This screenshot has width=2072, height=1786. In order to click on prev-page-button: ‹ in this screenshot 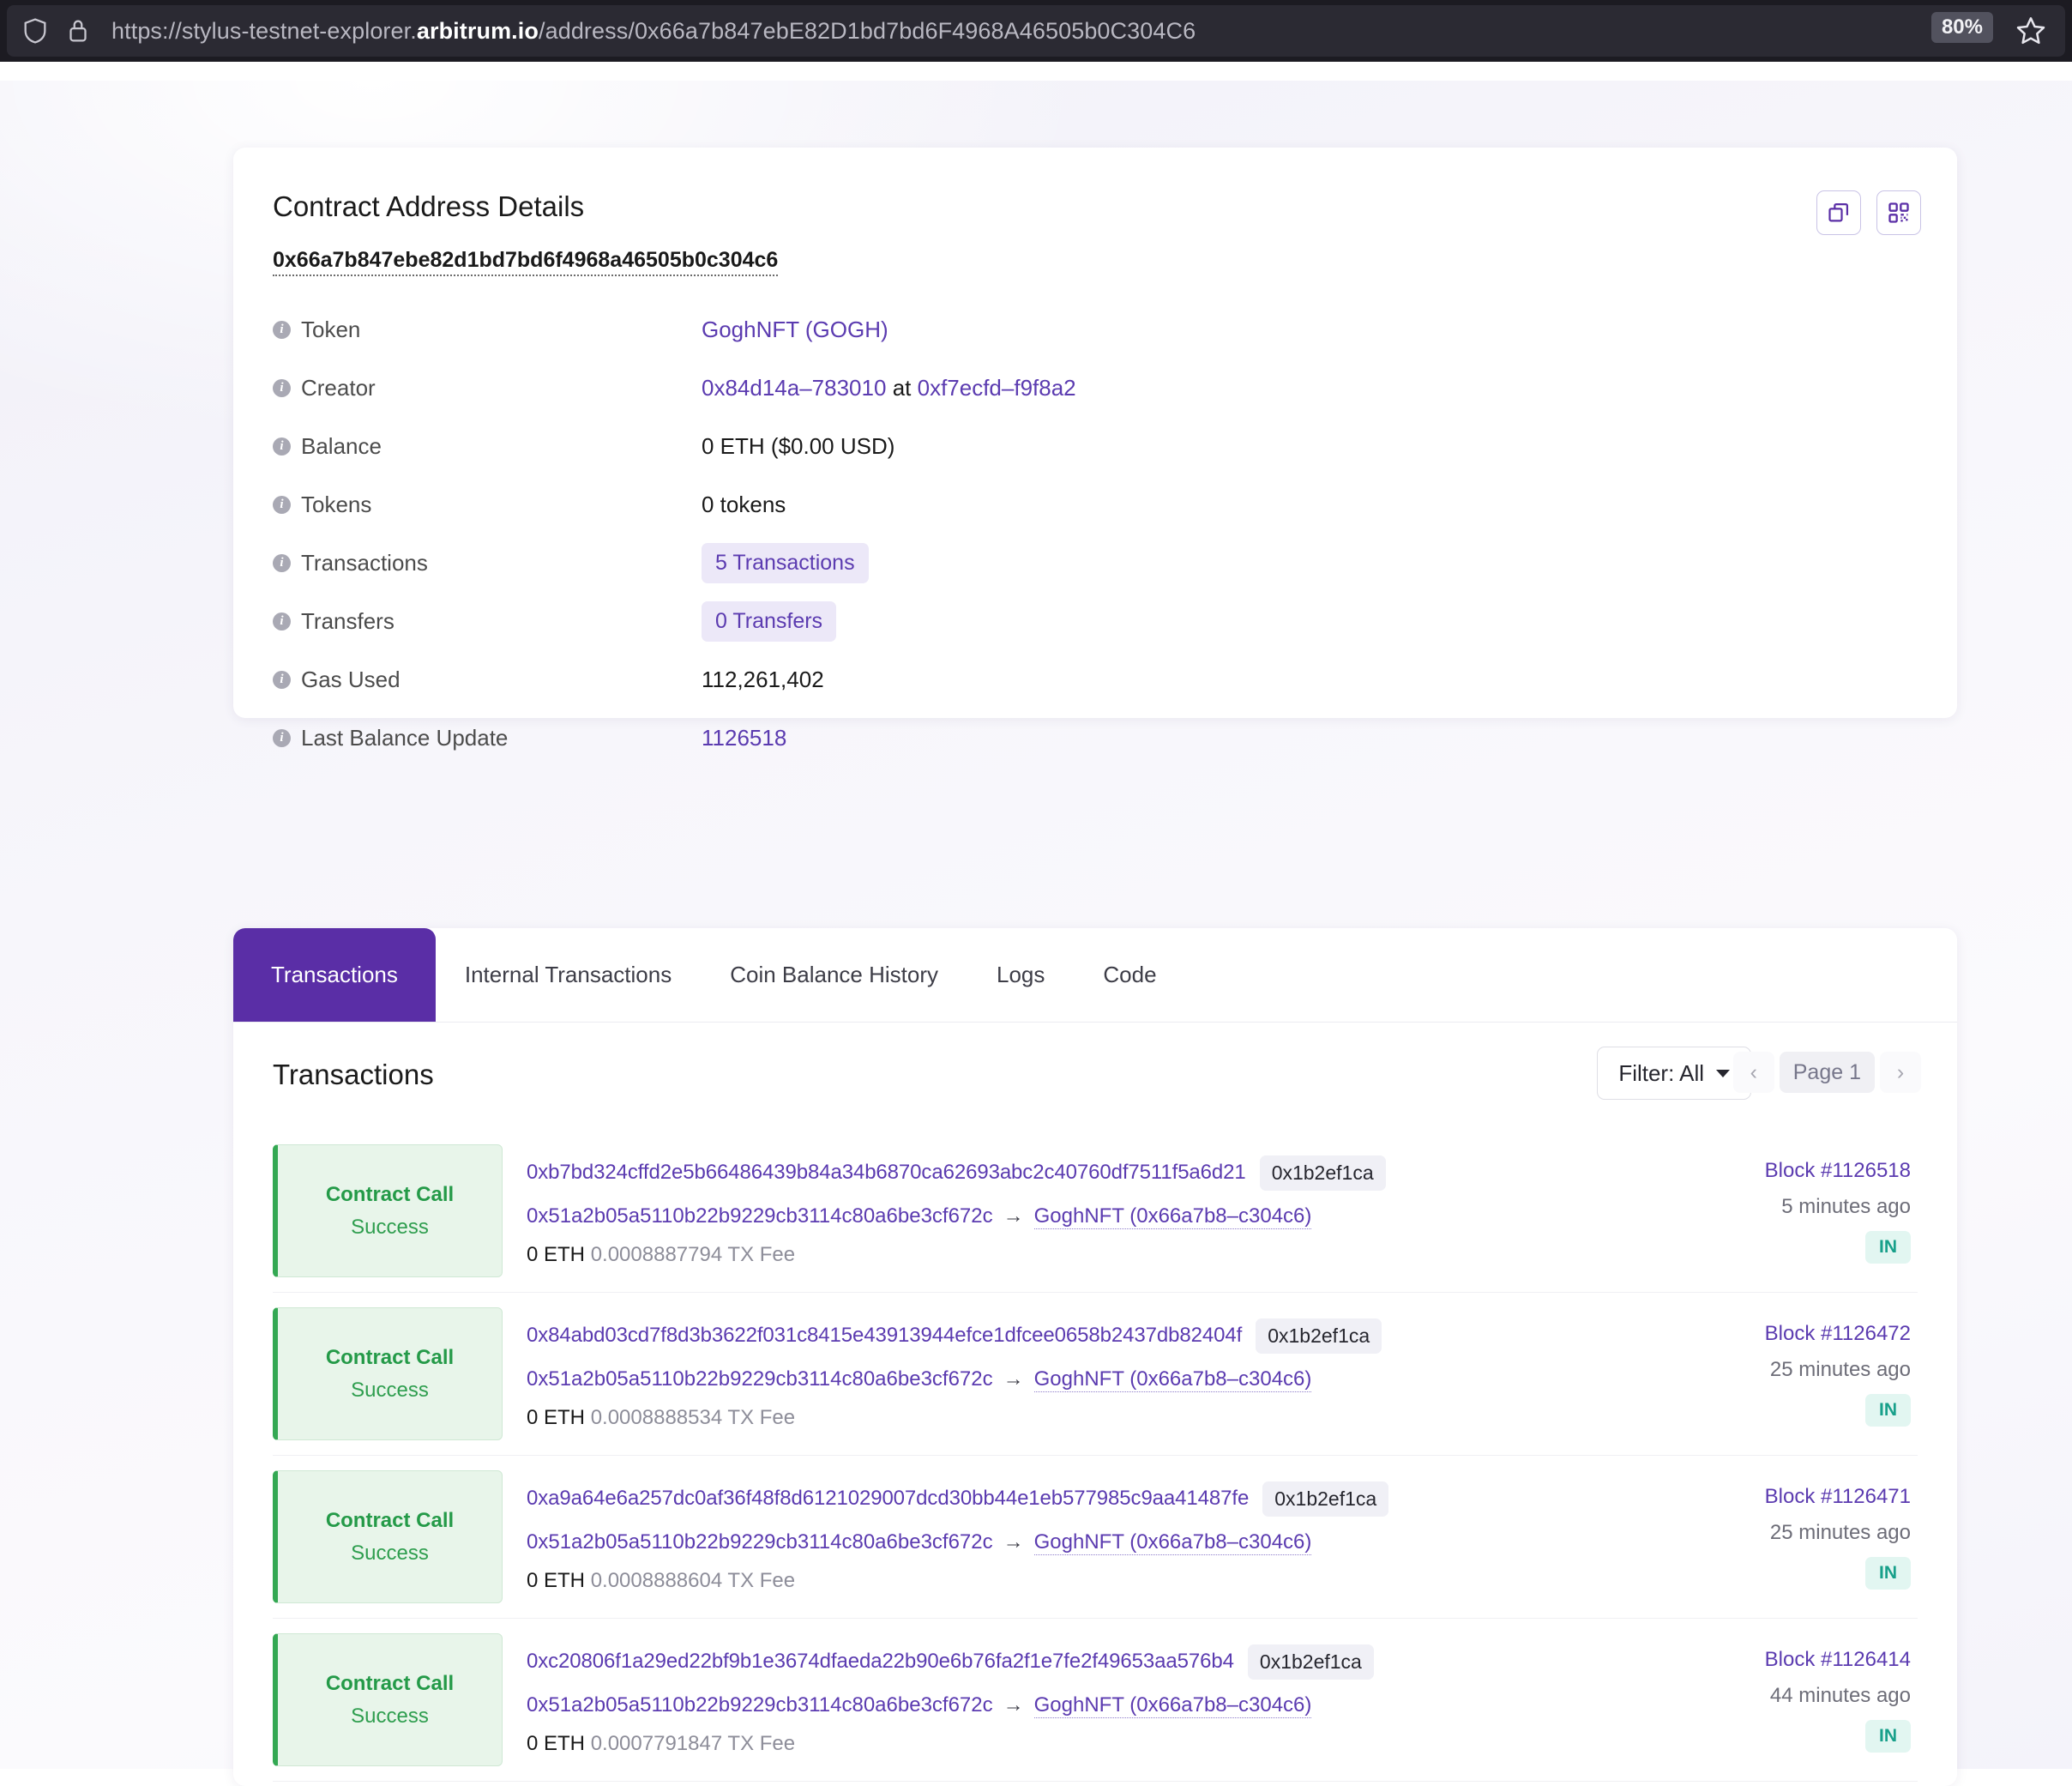, I will do `click(1753, 1072)`.